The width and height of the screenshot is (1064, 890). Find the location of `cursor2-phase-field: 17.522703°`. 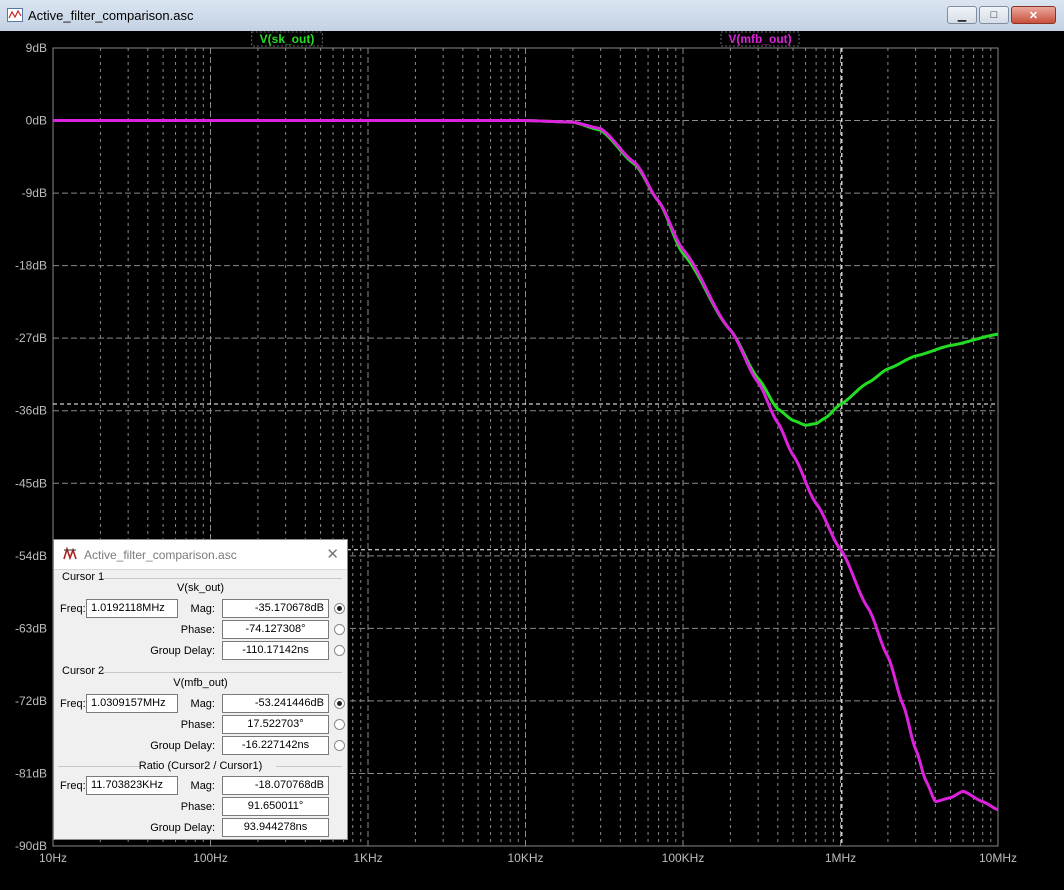

cursor2-phase-field: 17.522703° is located at coordinates (275, 724).